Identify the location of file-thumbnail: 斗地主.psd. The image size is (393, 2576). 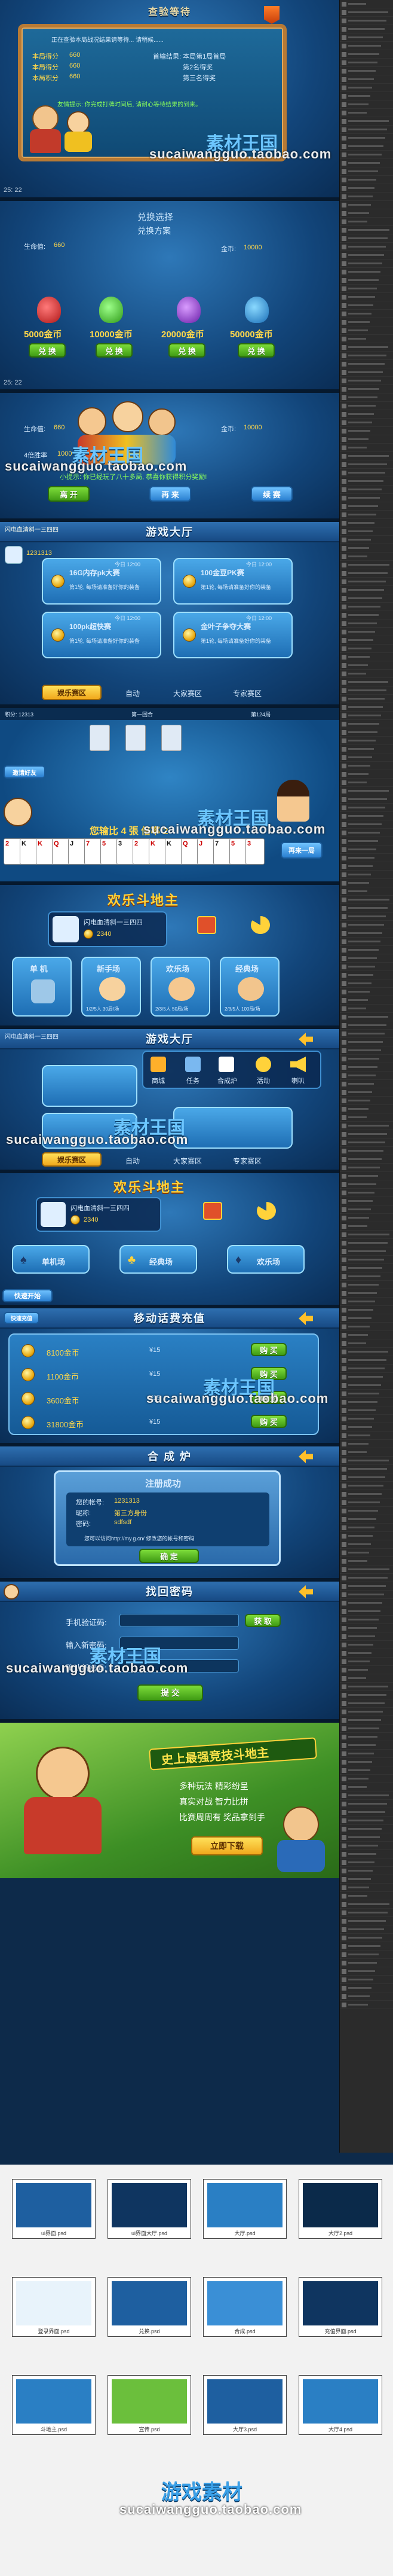
(54, 2405).